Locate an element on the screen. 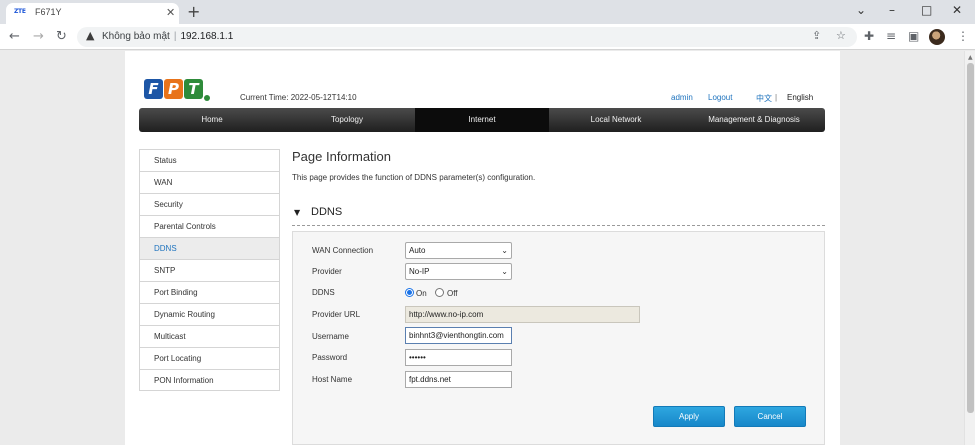 The width and height of the screenshot is (975, 445). tab-title: F671Y is located at coordinates (48, 12).